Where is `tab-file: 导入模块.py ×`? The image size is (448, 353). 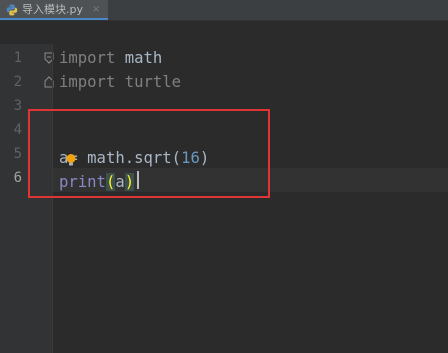 tab-file: 导入模块.py × is located at coordinates (54, 10).